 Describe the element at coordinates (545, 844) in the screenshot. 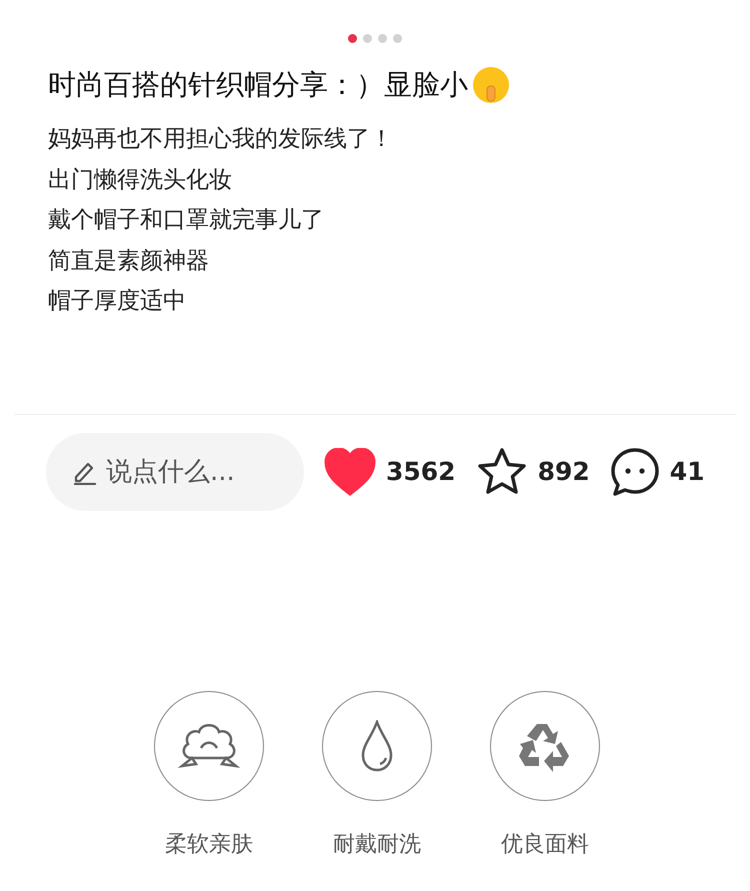

I see `feature-label: 优良面料` at that location.